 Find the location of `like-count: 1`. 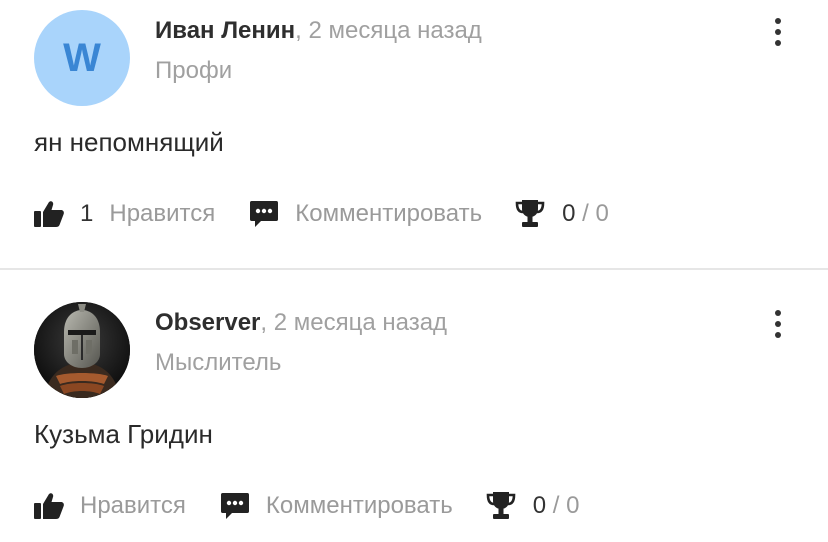

like-count: 1 is located at coordinates (87, 213).